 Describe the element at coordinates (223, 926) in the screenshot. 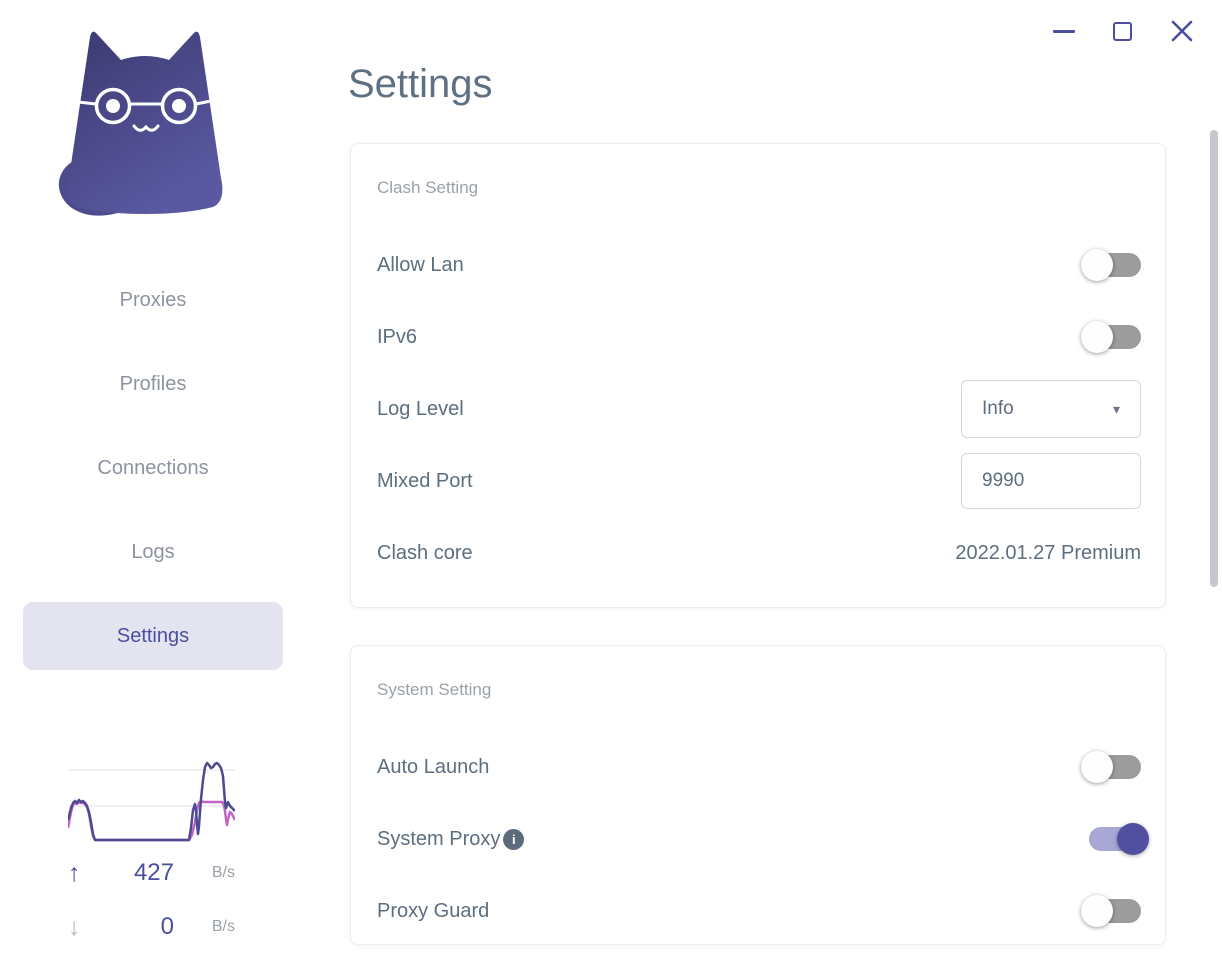

I see `download-speed-unit: B/s` at that location.